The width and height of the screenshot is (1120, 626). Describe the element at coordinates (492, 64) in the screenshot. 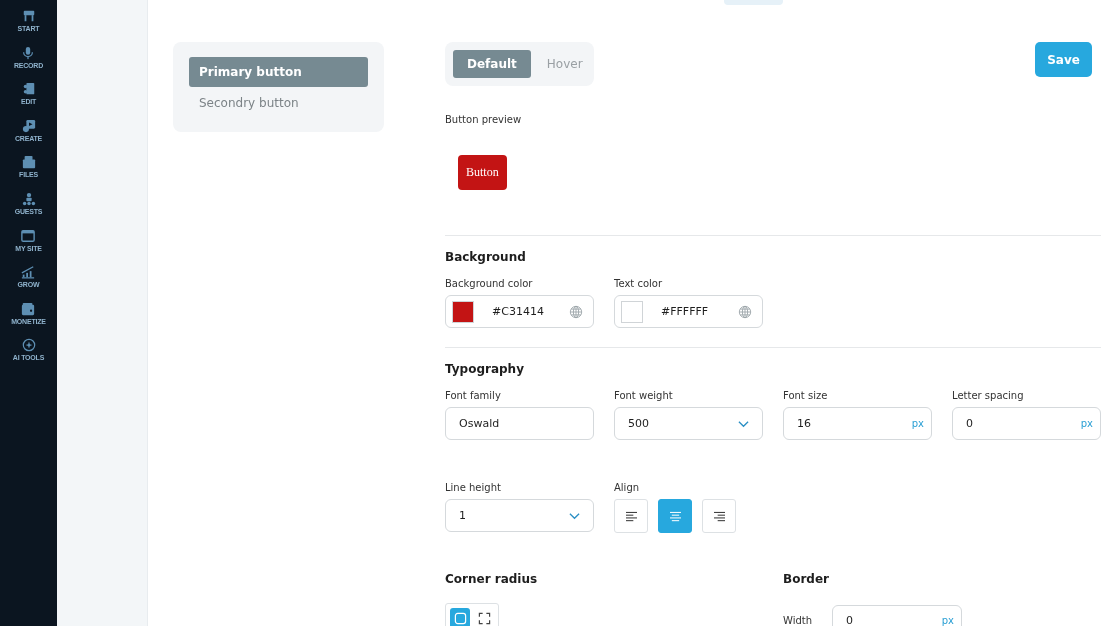

I see `state-tab: Default` at that location.